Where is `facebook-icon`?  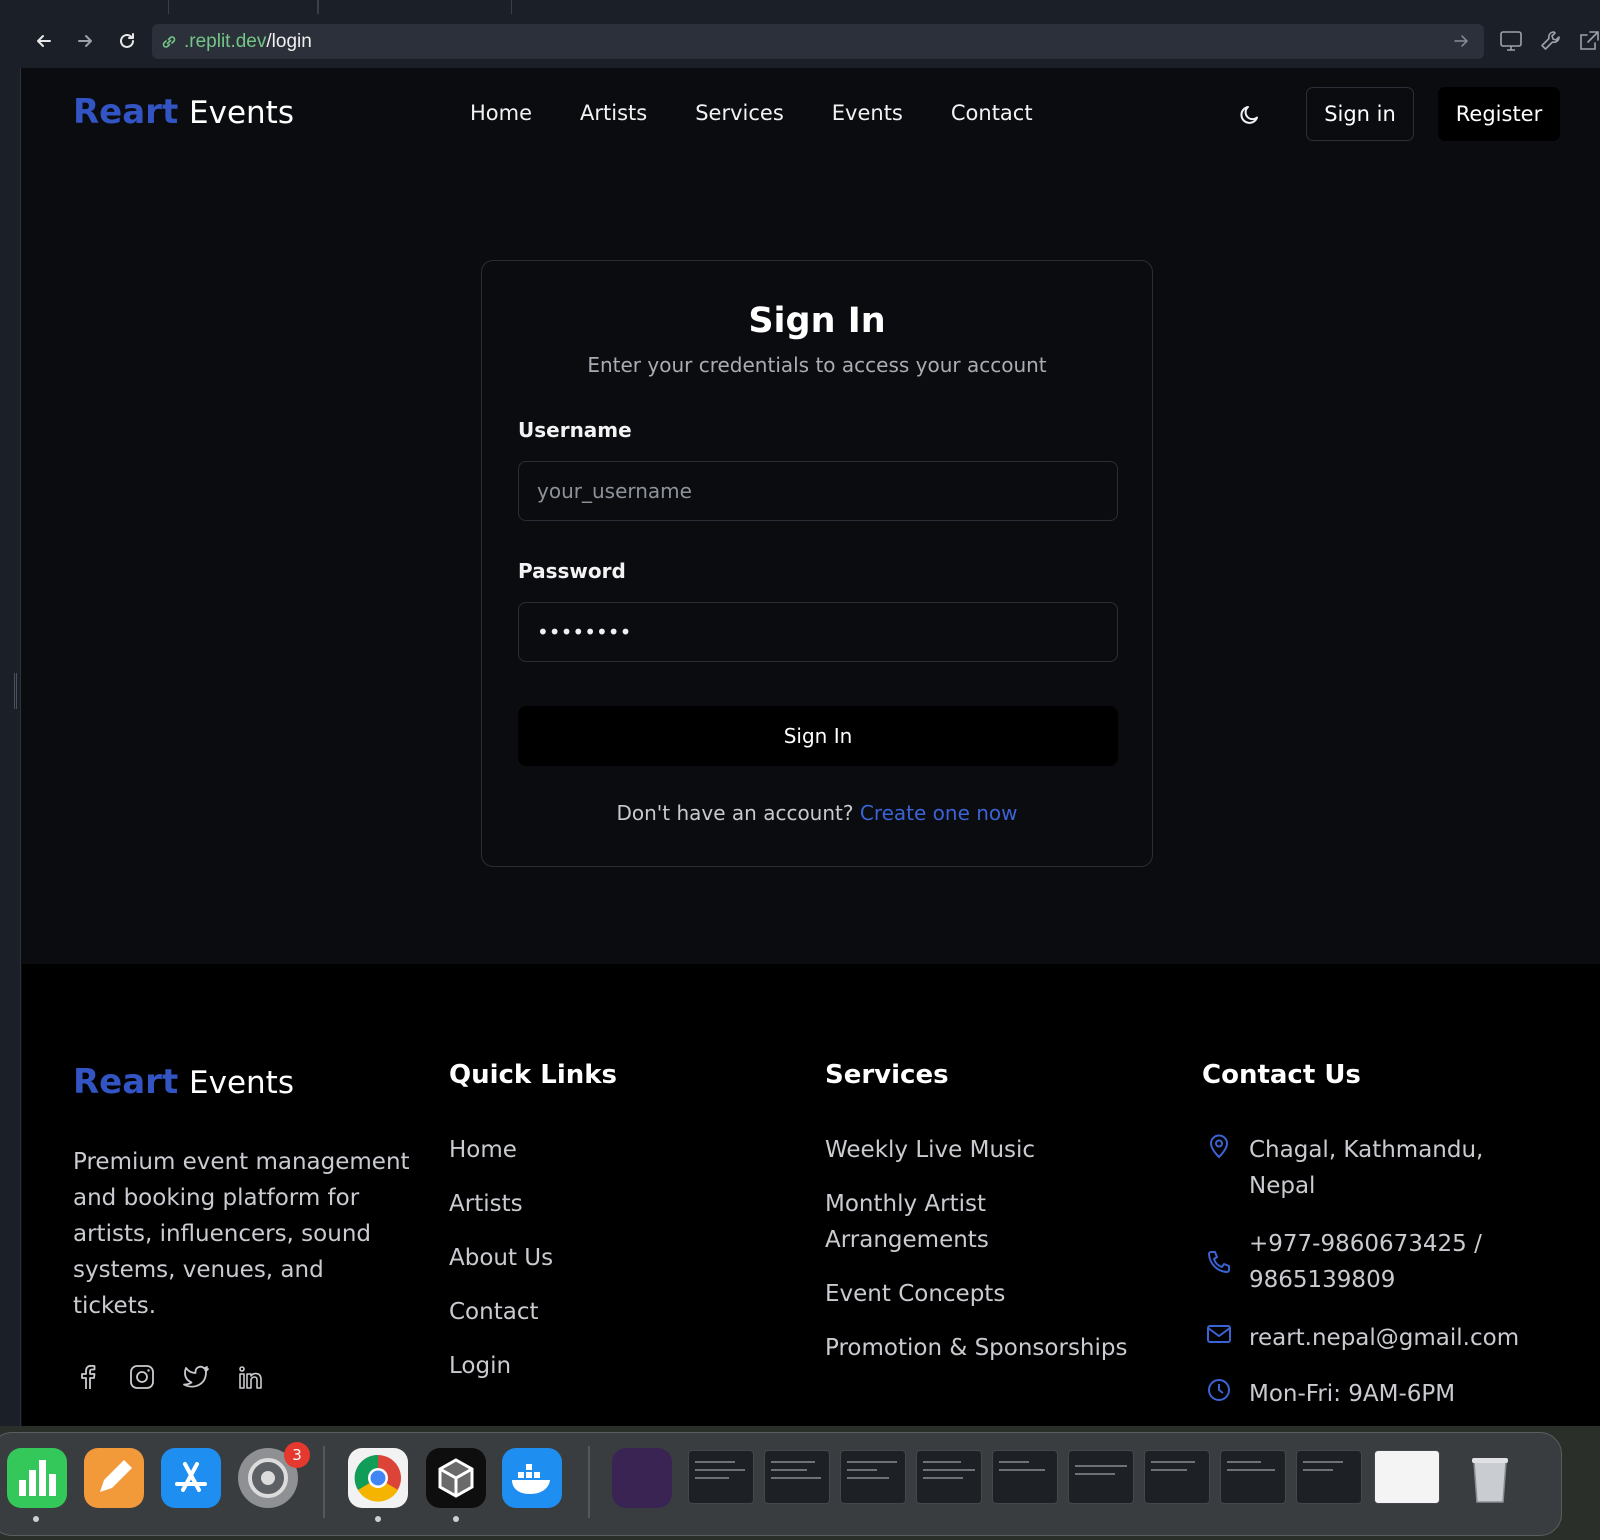 facebook-icon is located at coordinates (88, 1377).